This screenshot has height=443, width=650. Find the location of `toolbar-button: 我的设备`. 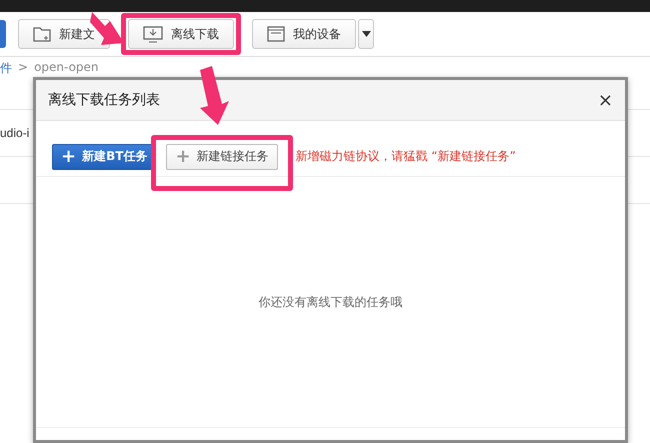

toolbar-button: 我的设备 is located at coordinates (304, 34).